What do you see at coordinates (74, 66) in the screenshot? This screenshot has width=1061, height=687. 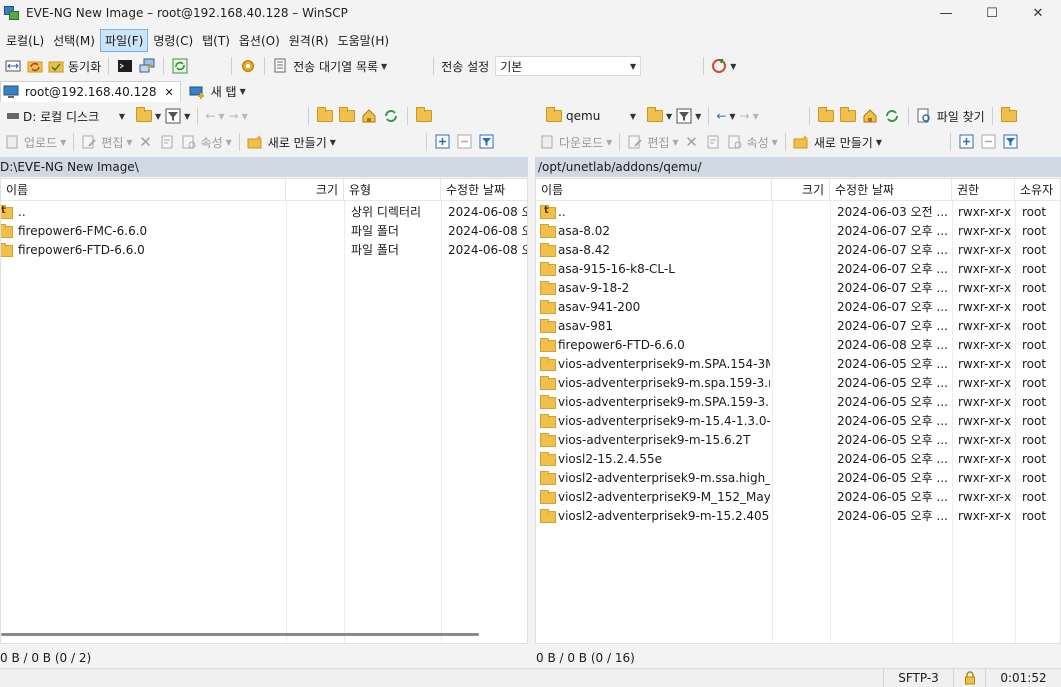 I see `synchronize-button: 동기화` at bounding box center [74, 66].